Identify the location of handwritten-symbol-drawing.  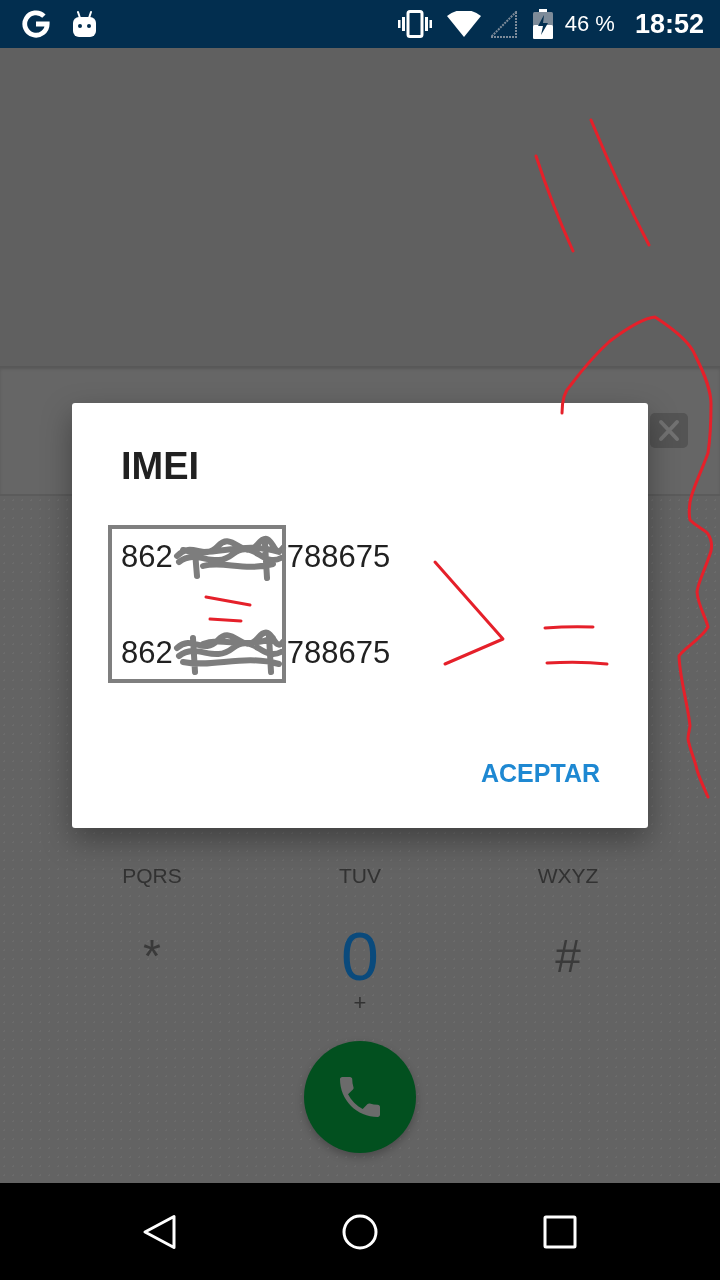
(228, 609).